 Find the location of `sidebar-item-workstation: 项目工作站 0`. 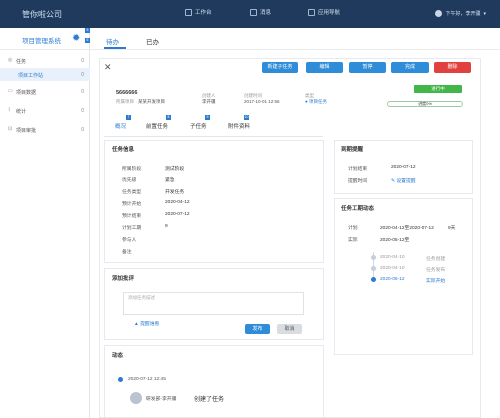

sidebar-item-workstation: 项目工作站 0 is located at coordinates (45, 74).